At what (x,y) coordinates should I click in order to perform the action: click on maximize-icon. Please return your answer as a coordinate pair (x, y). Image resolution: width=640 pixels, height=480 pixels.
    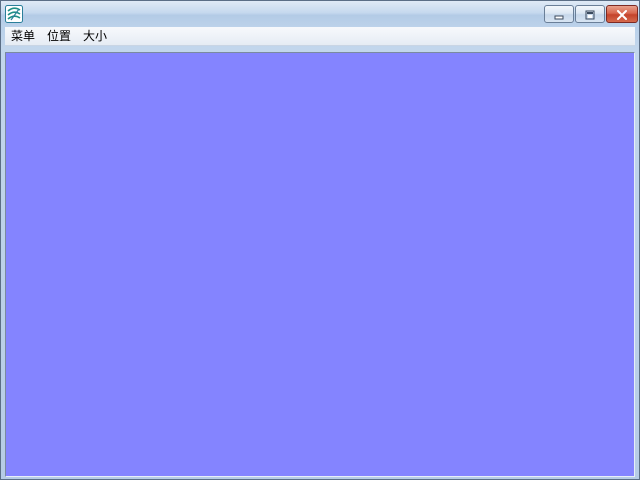
    Looking at the image, I should click on (590, 14).